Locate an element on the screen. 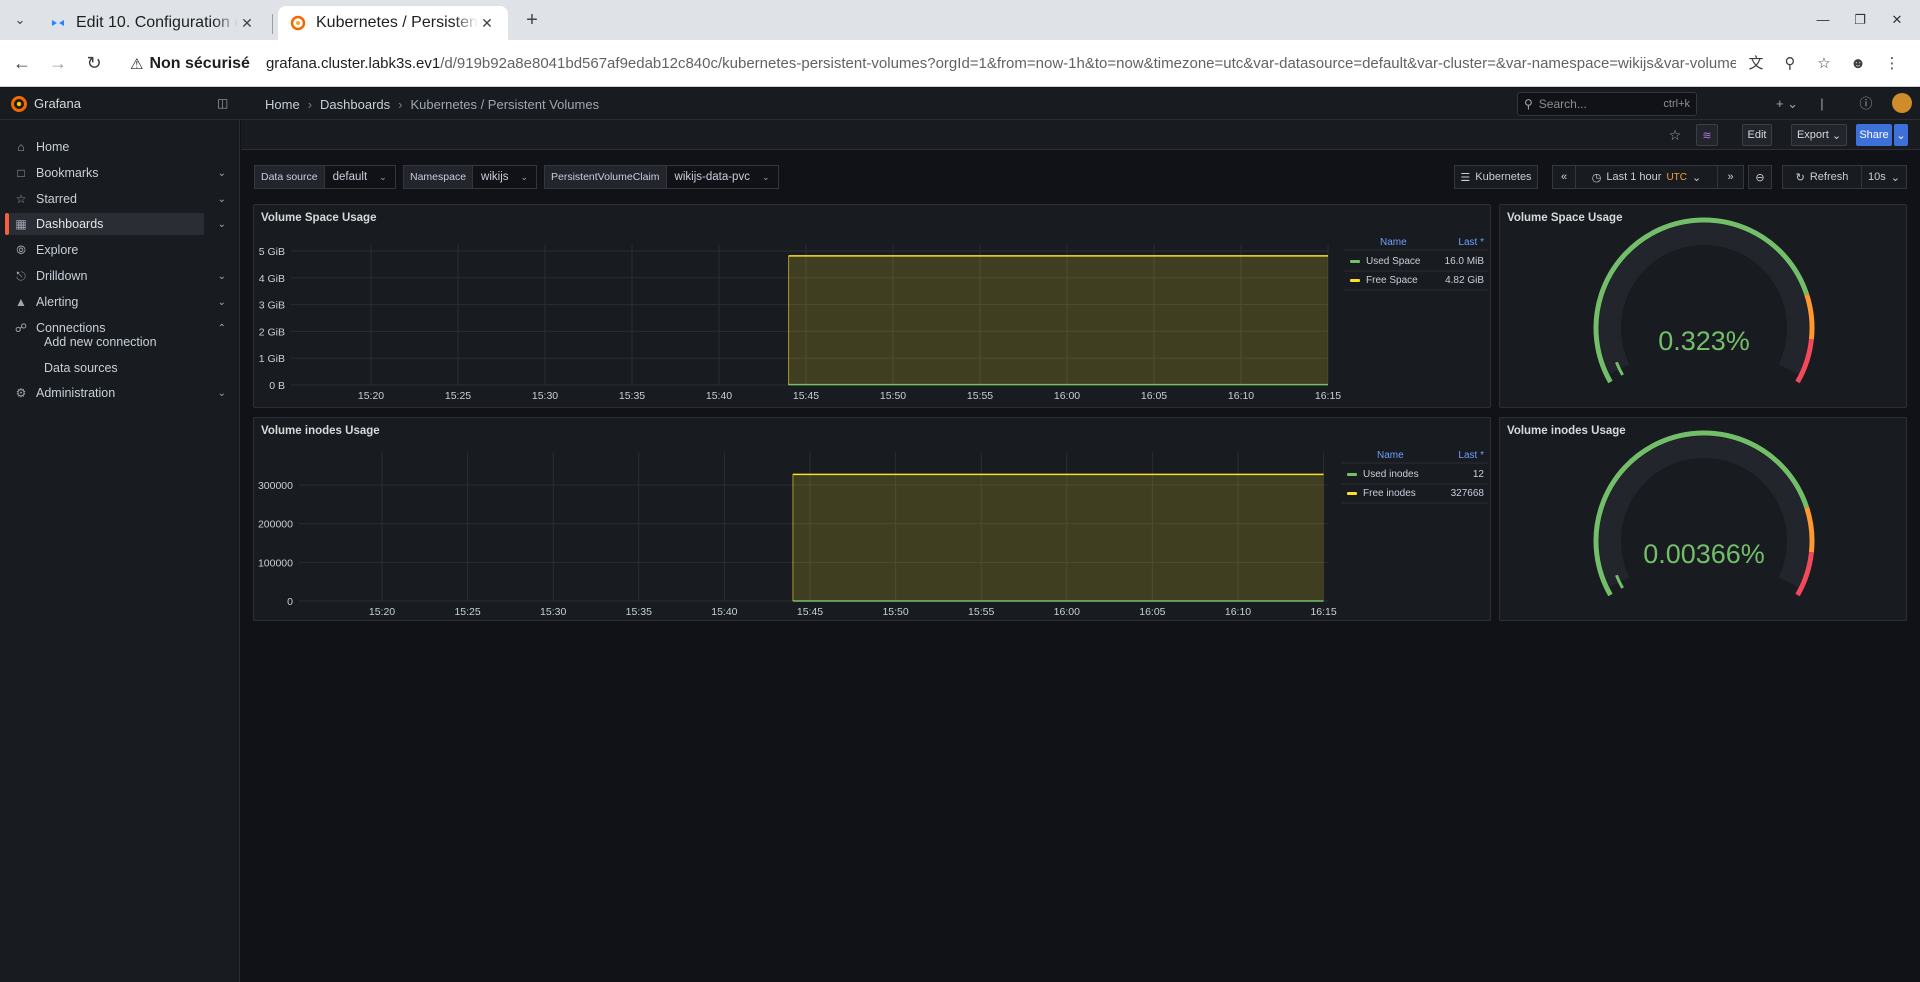 This screenshot has width=1920, height=982. zoom-out-icon: ⊖ is located at coordinates (1760, 177).